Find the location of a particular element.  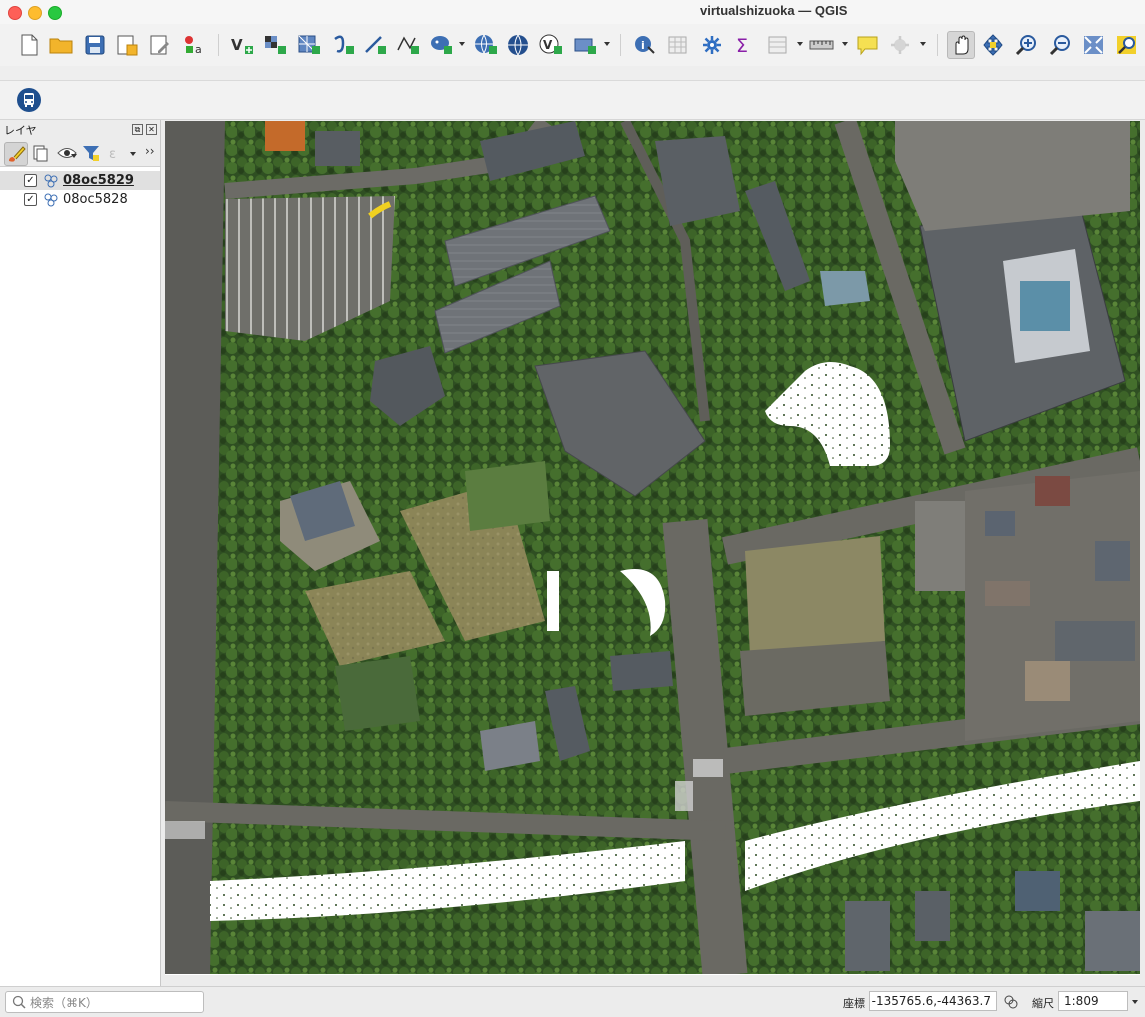

coordinate-label: 座標 is located at coordinates (854, 1003).